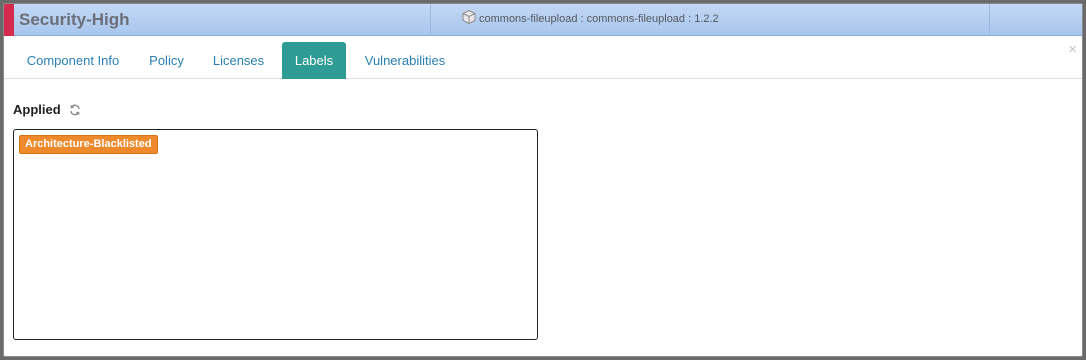 This screenshot has width=1086, height=360. Describe the element at coordinates (469, 17) in the screenshot. I see `package-box-icon` at that location.